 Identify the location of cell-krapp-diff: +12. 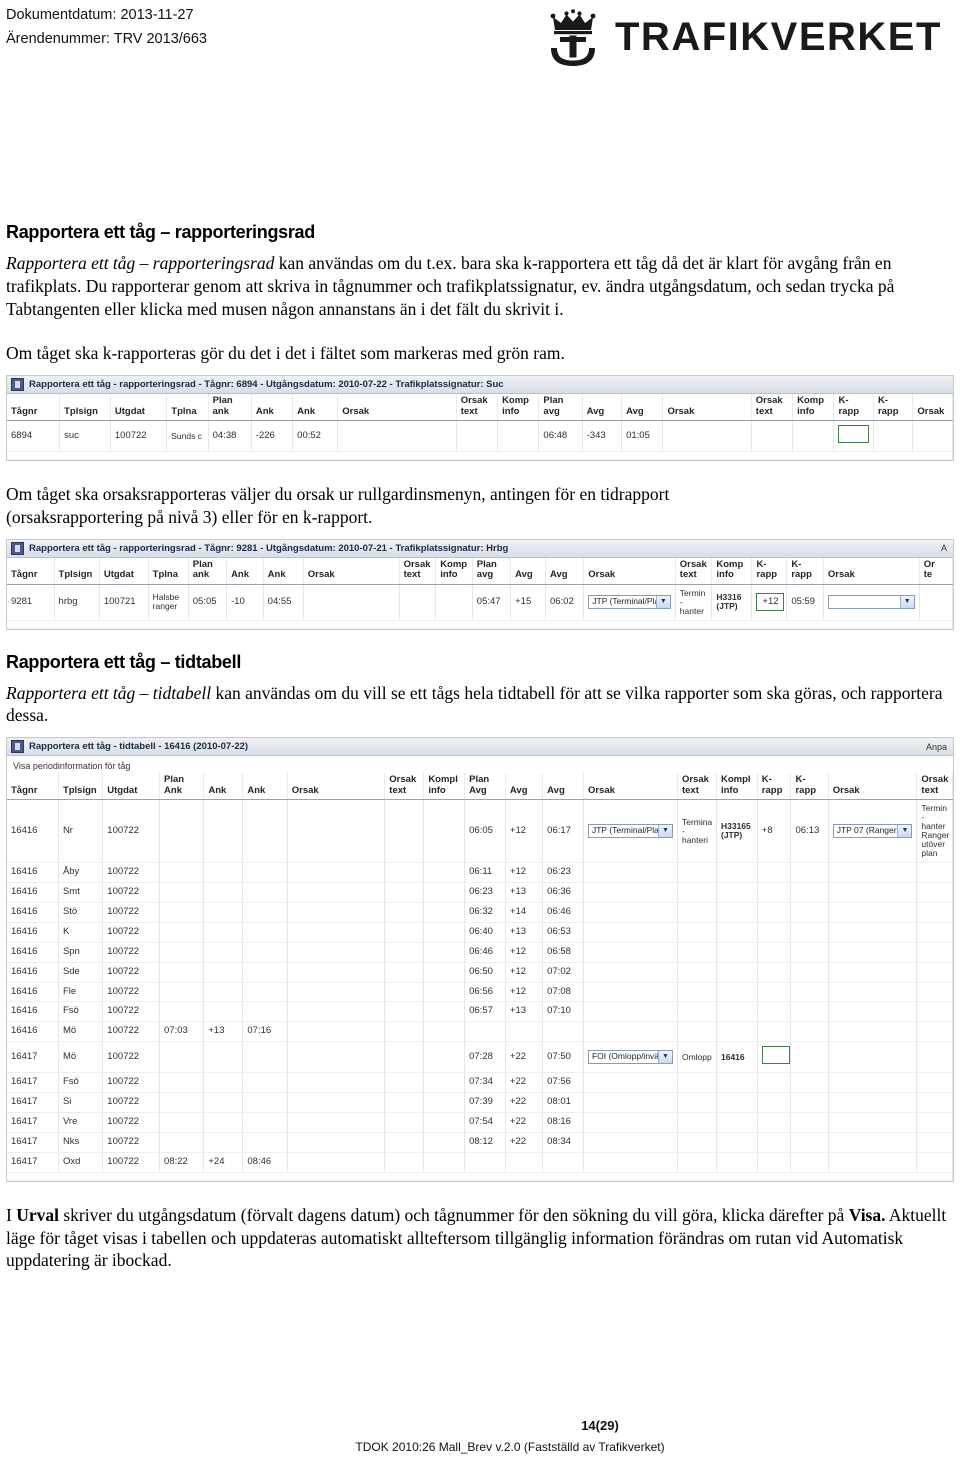
(769, 602).